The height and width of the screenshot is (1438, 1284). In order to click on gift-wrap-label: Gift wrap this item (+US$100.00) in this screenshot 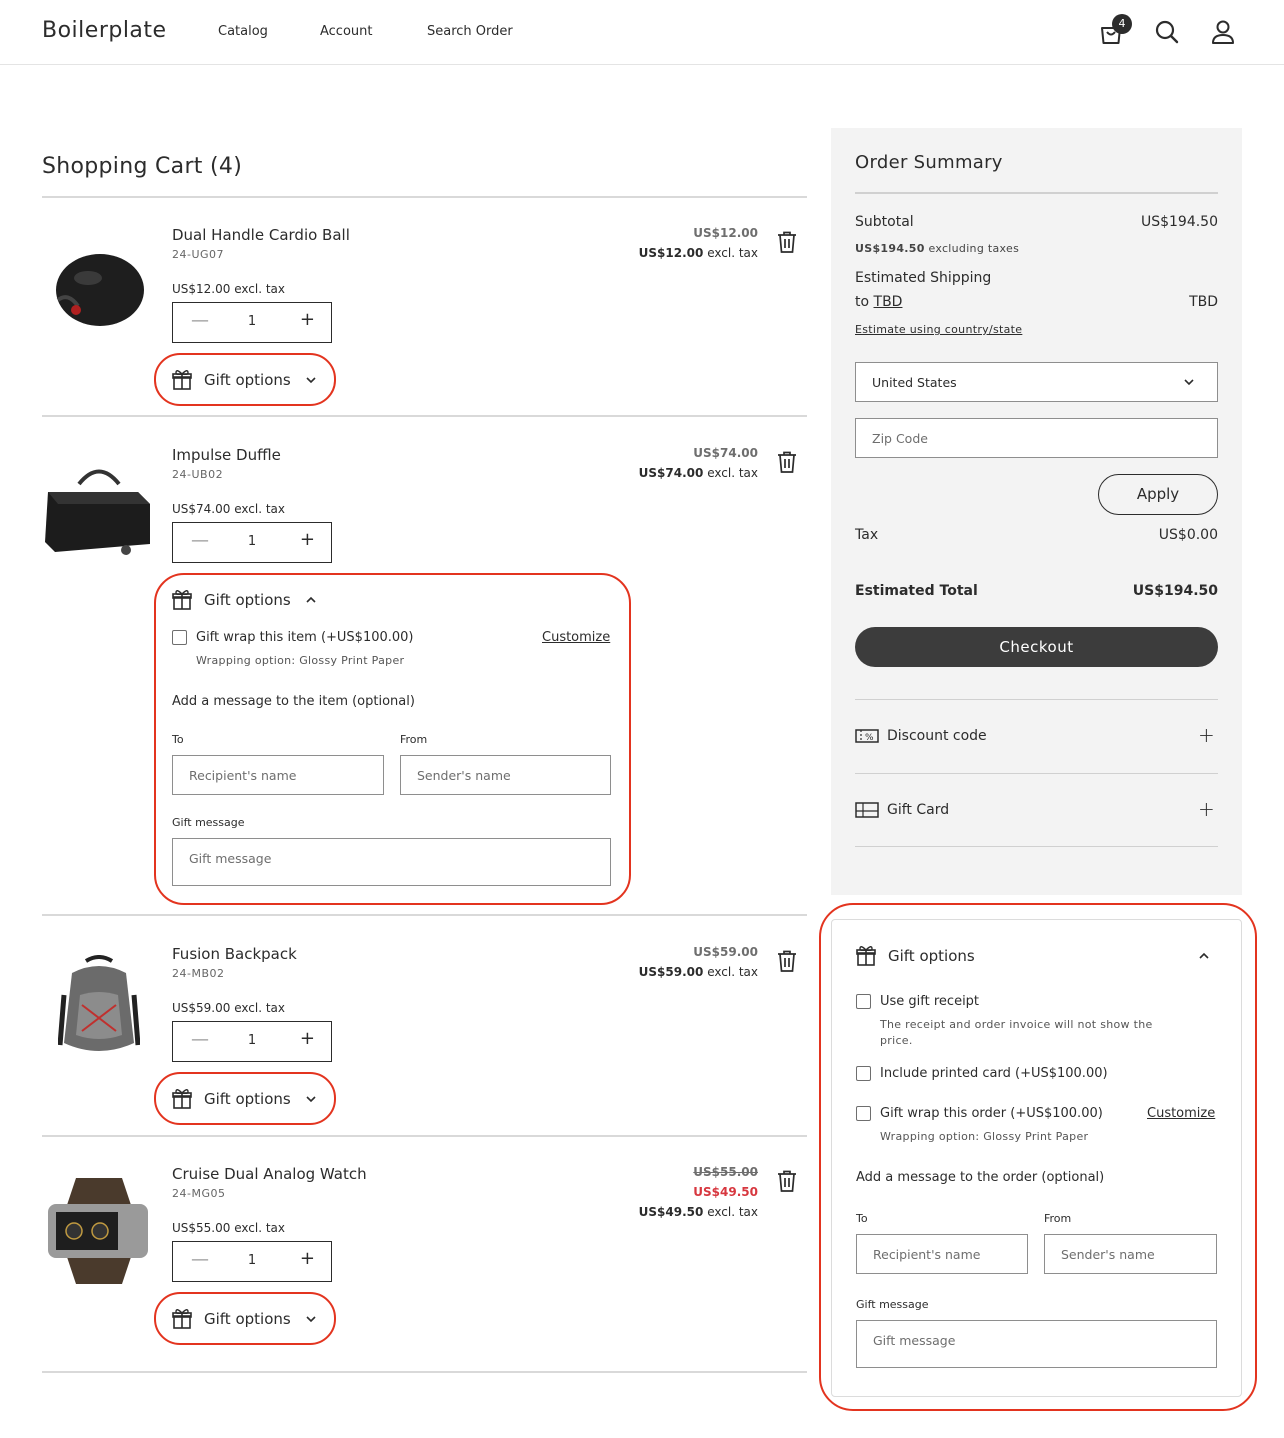, I will do `click(305, 637)`.